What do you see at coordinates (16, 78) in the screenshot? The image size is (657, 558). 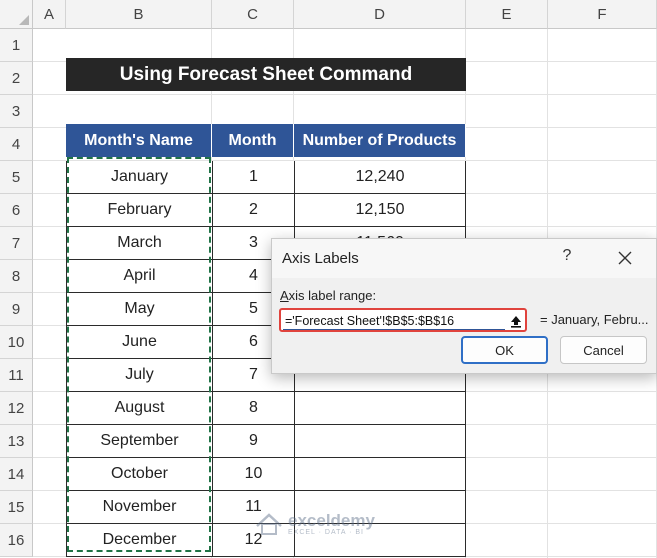 I see `row-header-2: 2` at bounding box center [16, 78].